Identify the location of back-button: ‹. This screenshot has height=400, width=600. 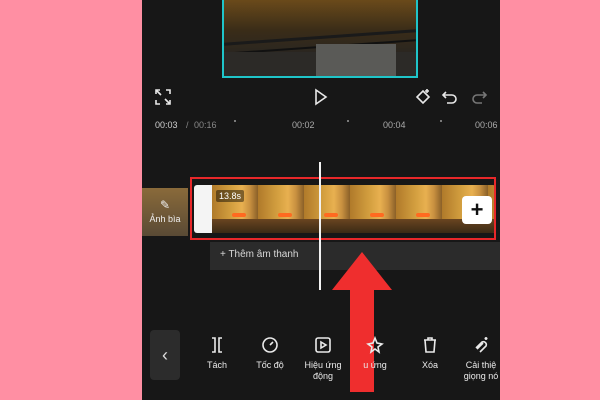
(165, 355).